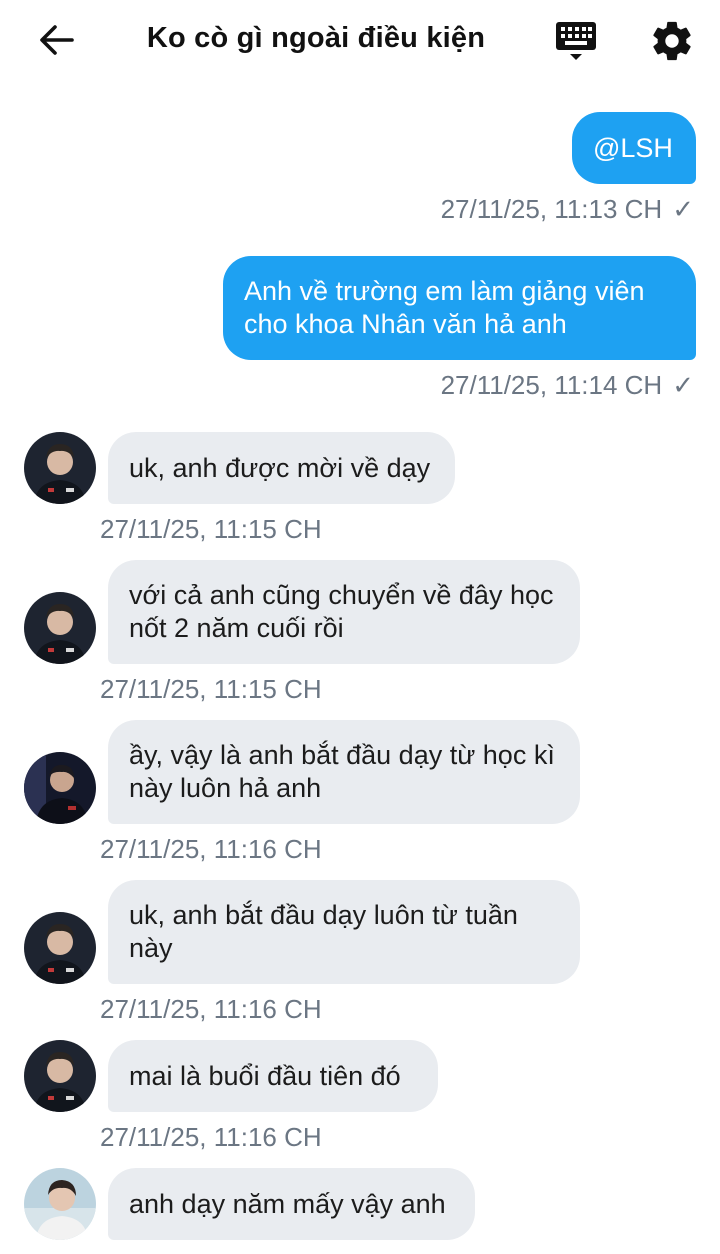 The height and width of the screenshot is (1254, 720). I want to click on message-text: mai là buổi đầu tiên đó, so click(265, 1075).